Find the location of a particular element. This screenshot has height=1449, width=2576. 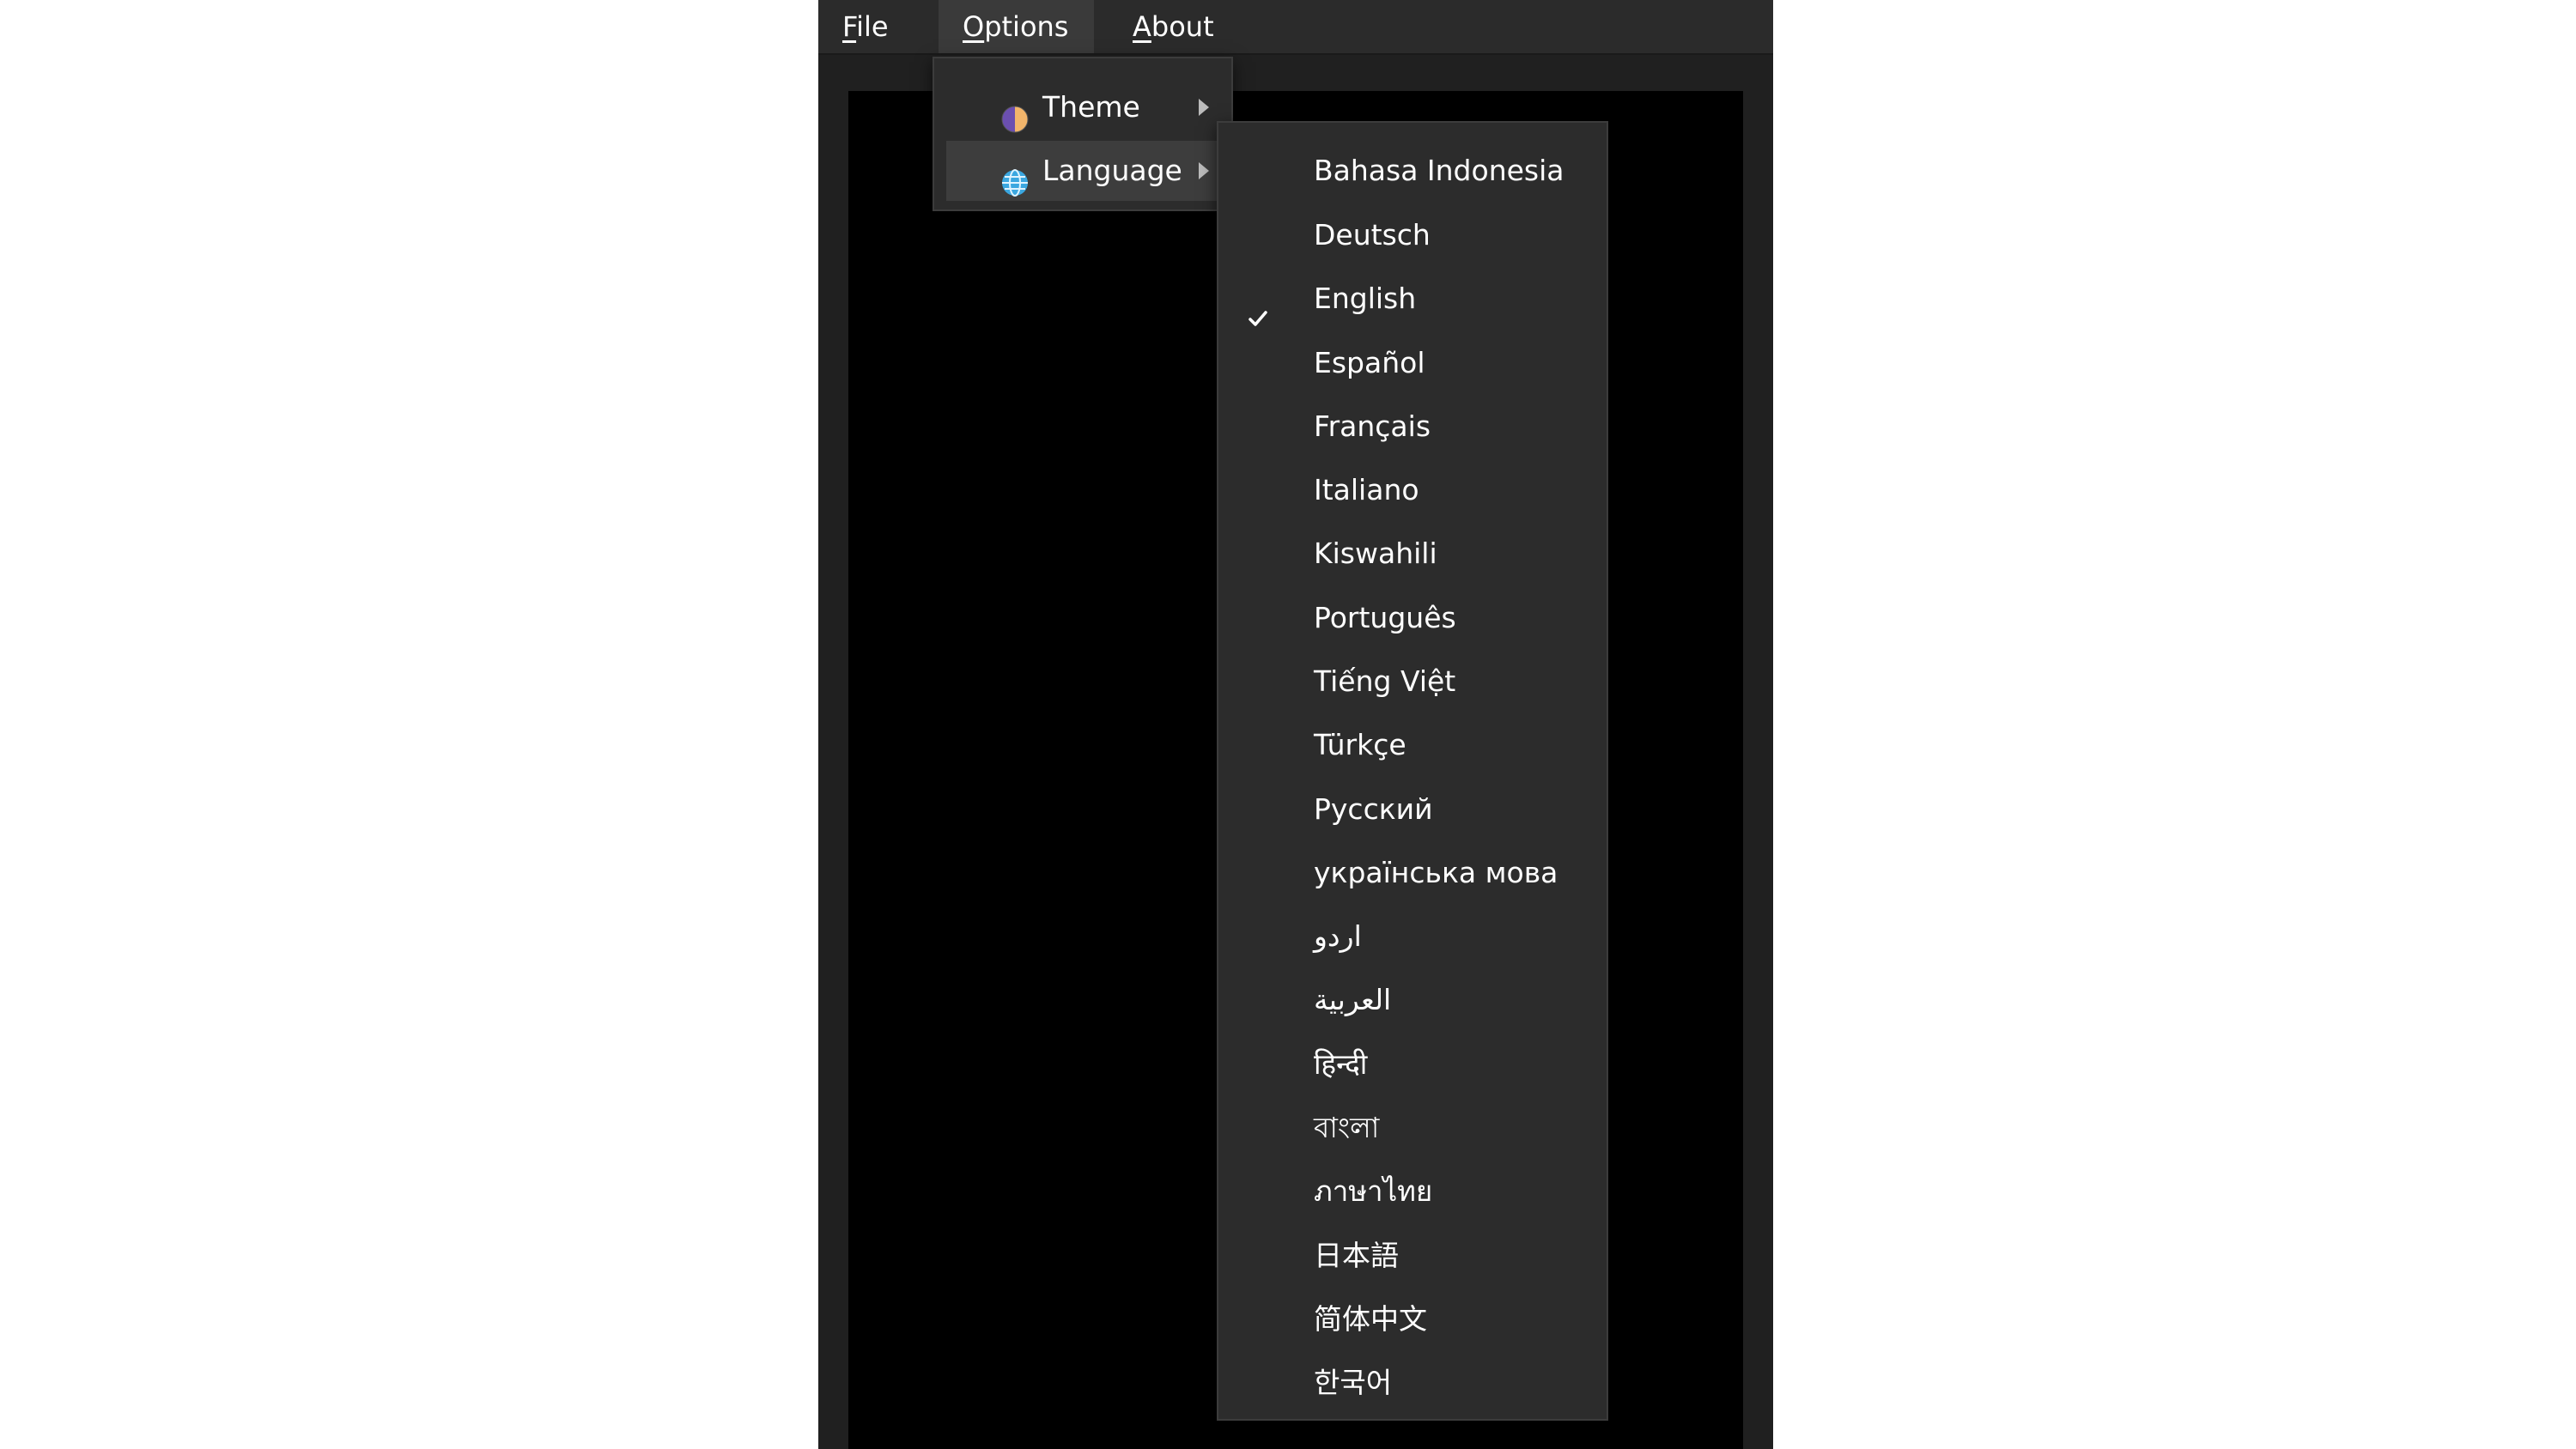

menu-about-mnemonic: A is located at coordinates (1142, 26).